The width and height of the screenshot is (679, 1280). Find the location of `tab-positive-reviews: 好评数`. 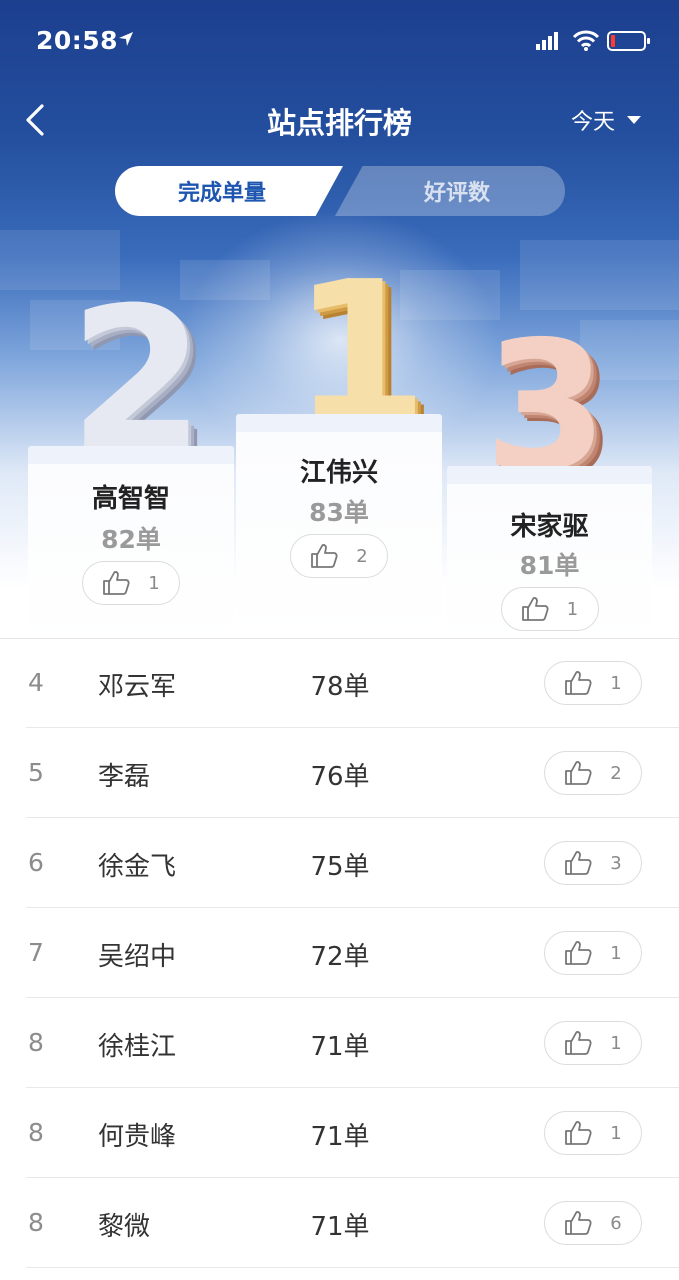

tab-positive-reviews: 好评数 is located at coordinates (450, 191).